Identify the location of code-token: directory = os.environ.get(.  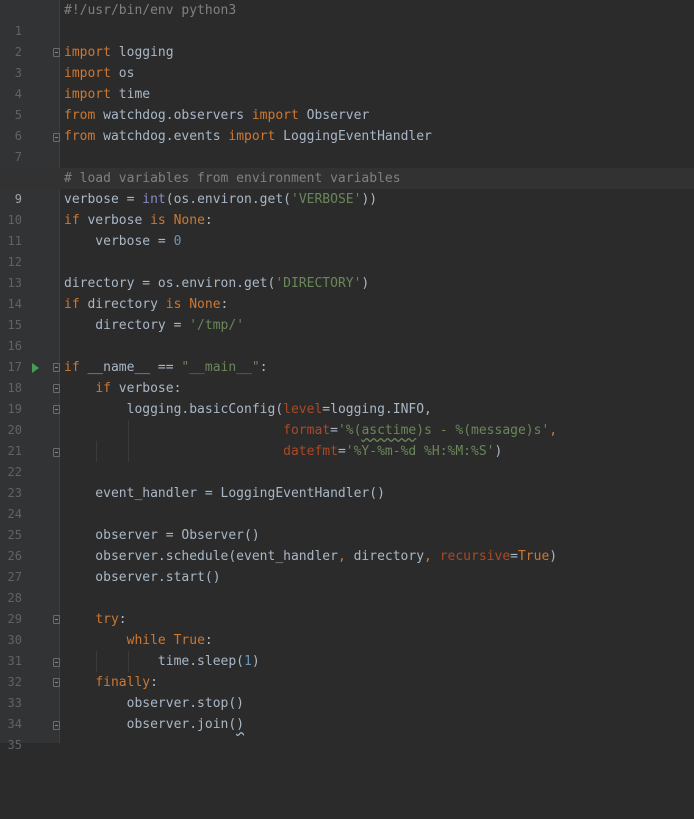
(170, 283).